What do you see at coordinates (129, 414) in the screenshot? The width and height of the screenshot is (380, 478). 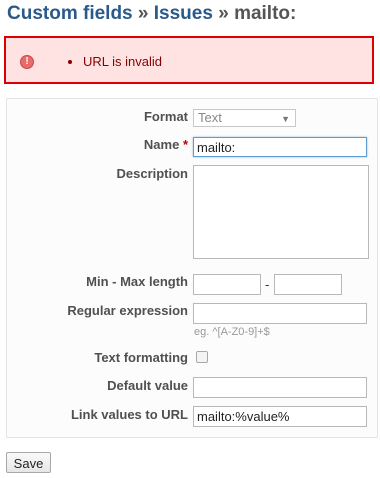 I see `link-values-to-url-label: Link values to URL` at bounding box center [129, 414].